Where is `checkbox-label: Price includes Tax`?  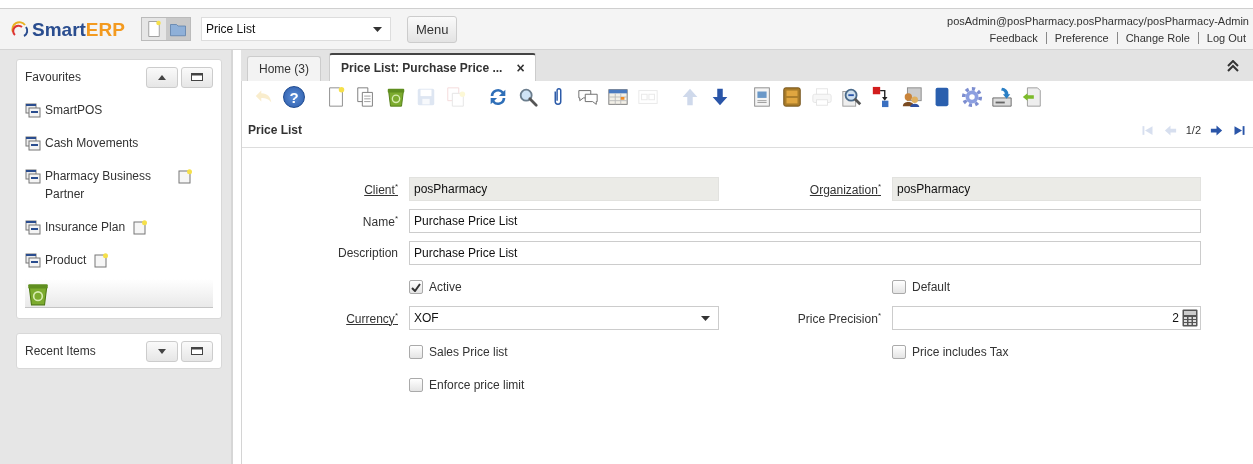 checkbox-label: Price includes Tax is located at coordinates (960, 352).